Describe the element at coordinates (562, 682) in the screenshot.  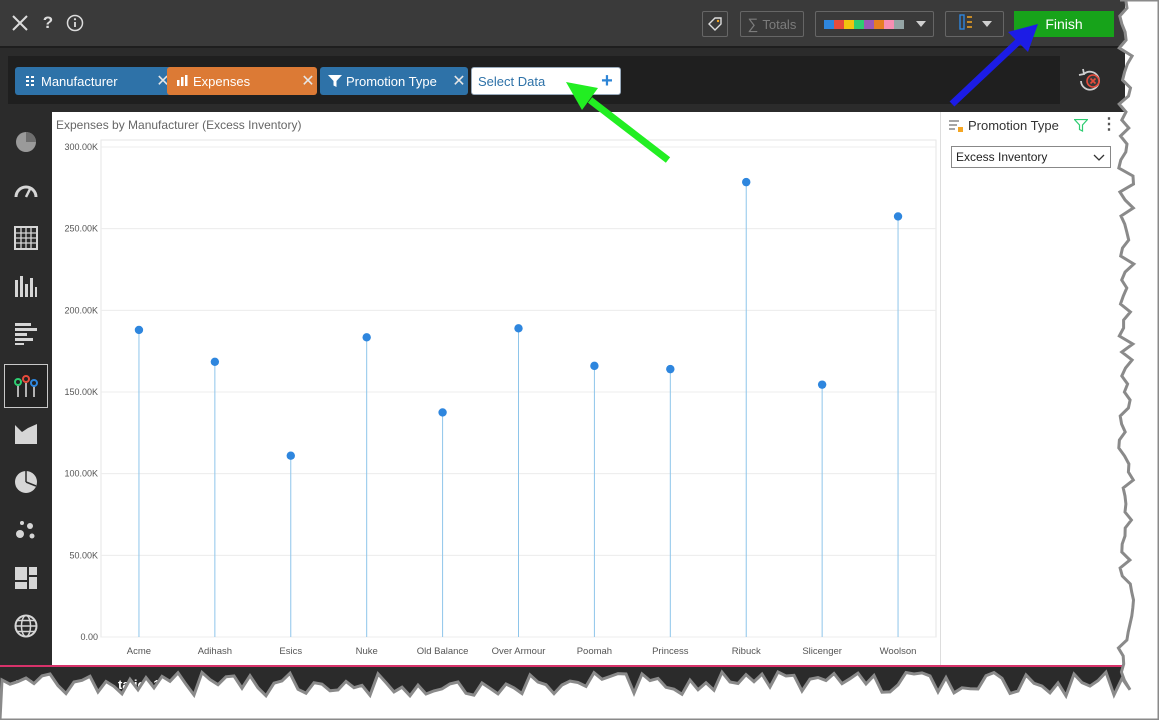
I see `bottom-bar: tation1 +` at that location.